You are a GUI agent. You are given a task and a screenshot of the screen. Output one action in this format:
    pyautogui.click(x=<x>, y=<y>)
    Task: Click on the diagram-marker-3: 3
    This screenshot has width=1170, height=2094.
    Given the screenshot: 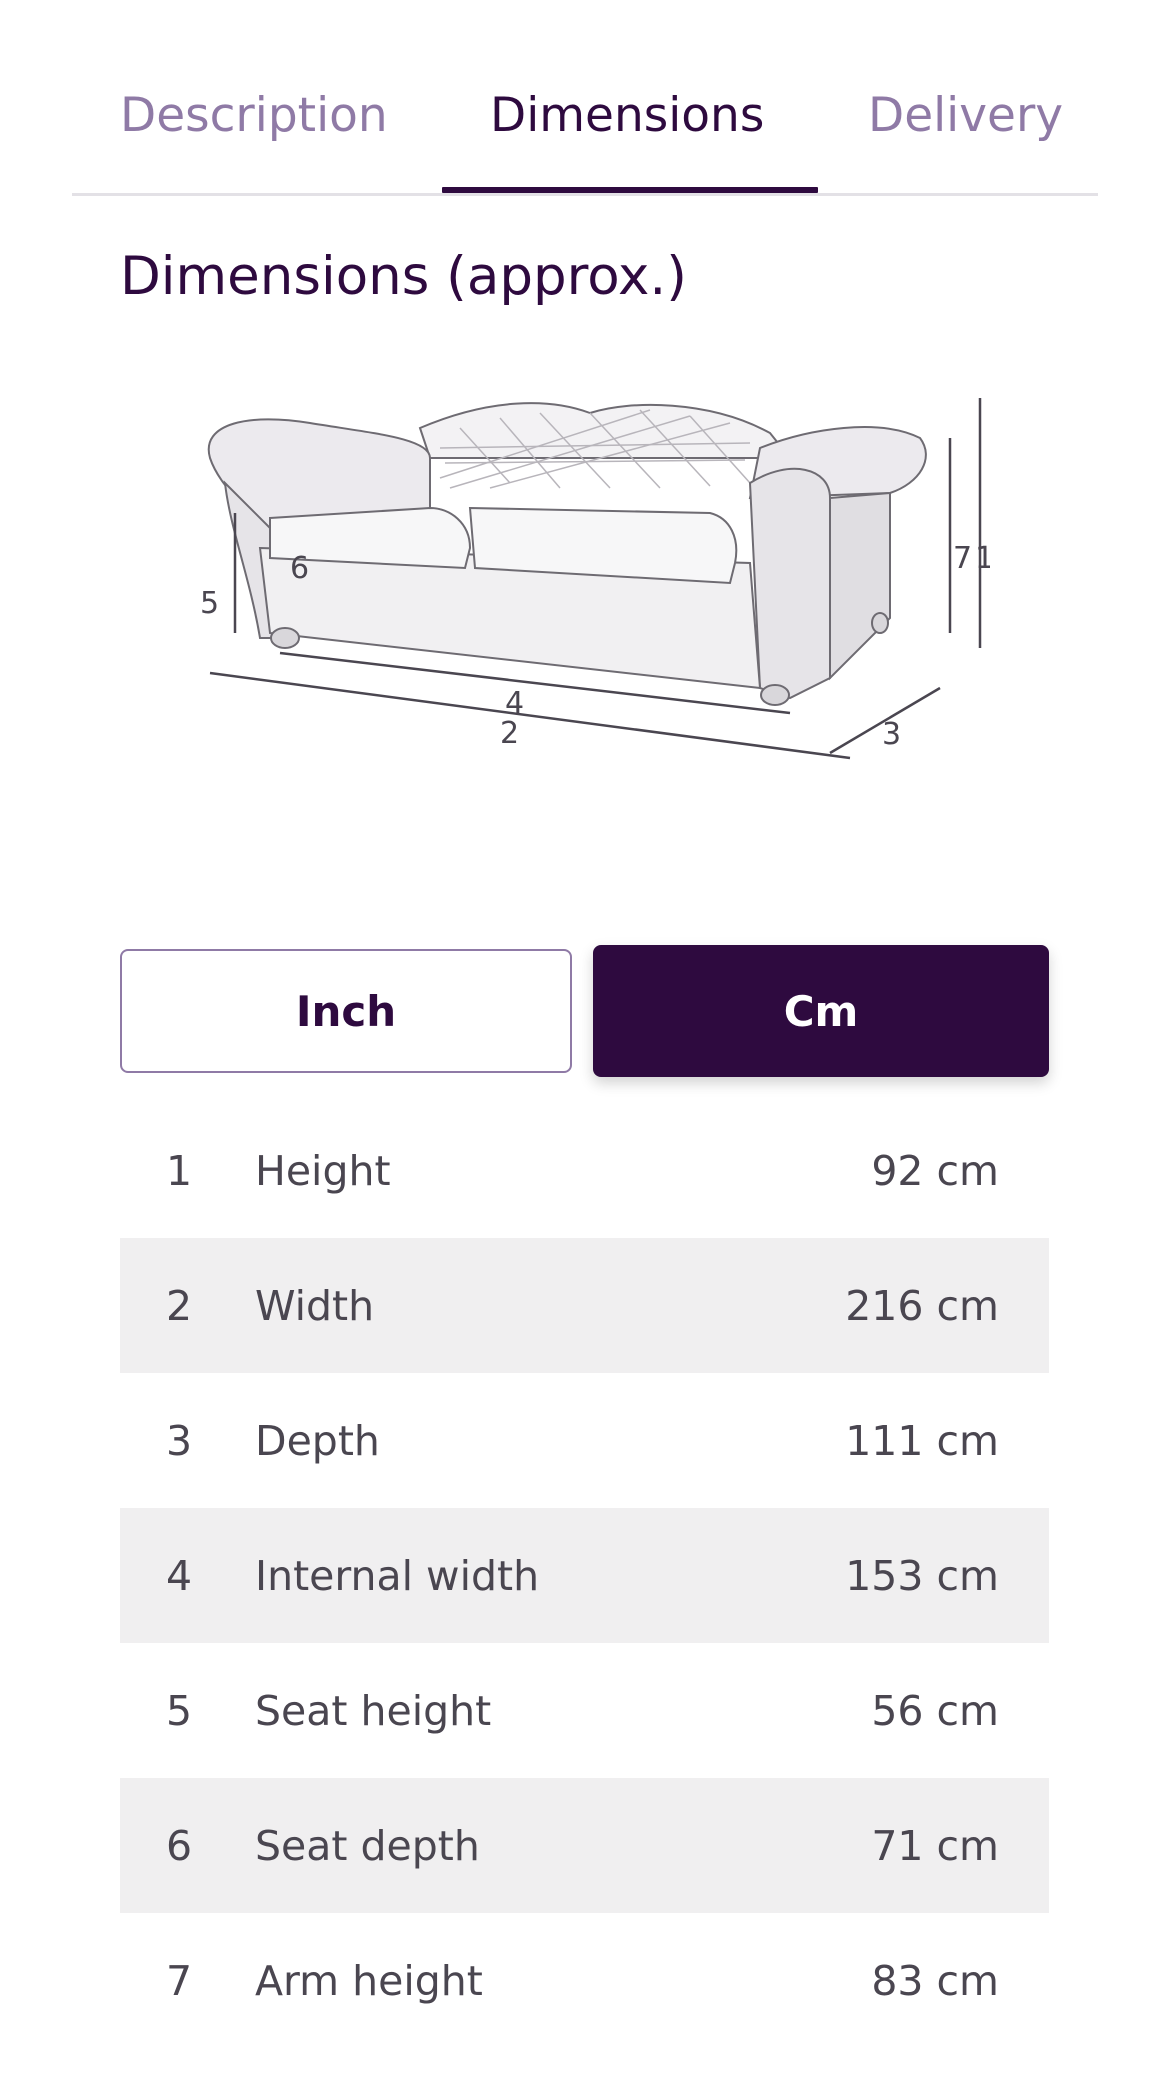 What is the action you would take?
    pyautogui.click(x=891, y=734)
    